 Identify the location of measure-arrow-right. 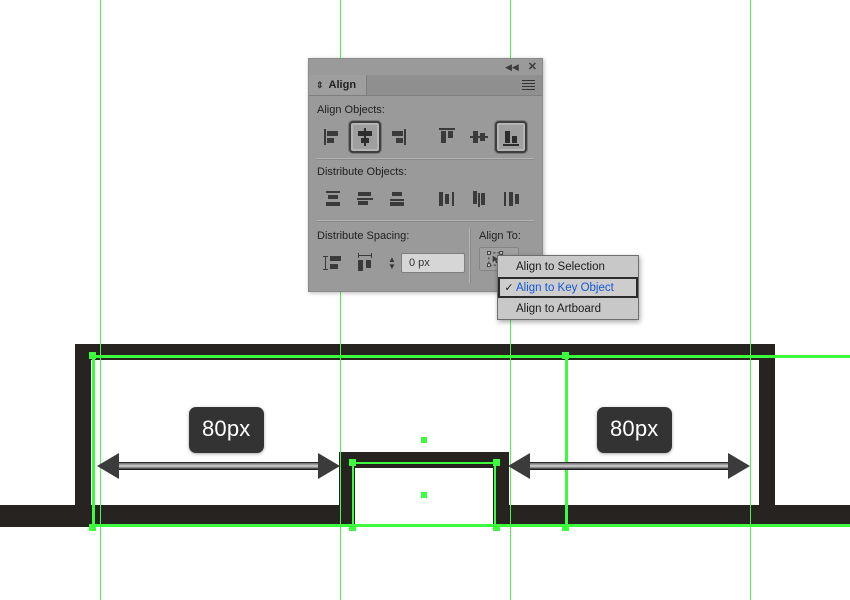
(629, 466).